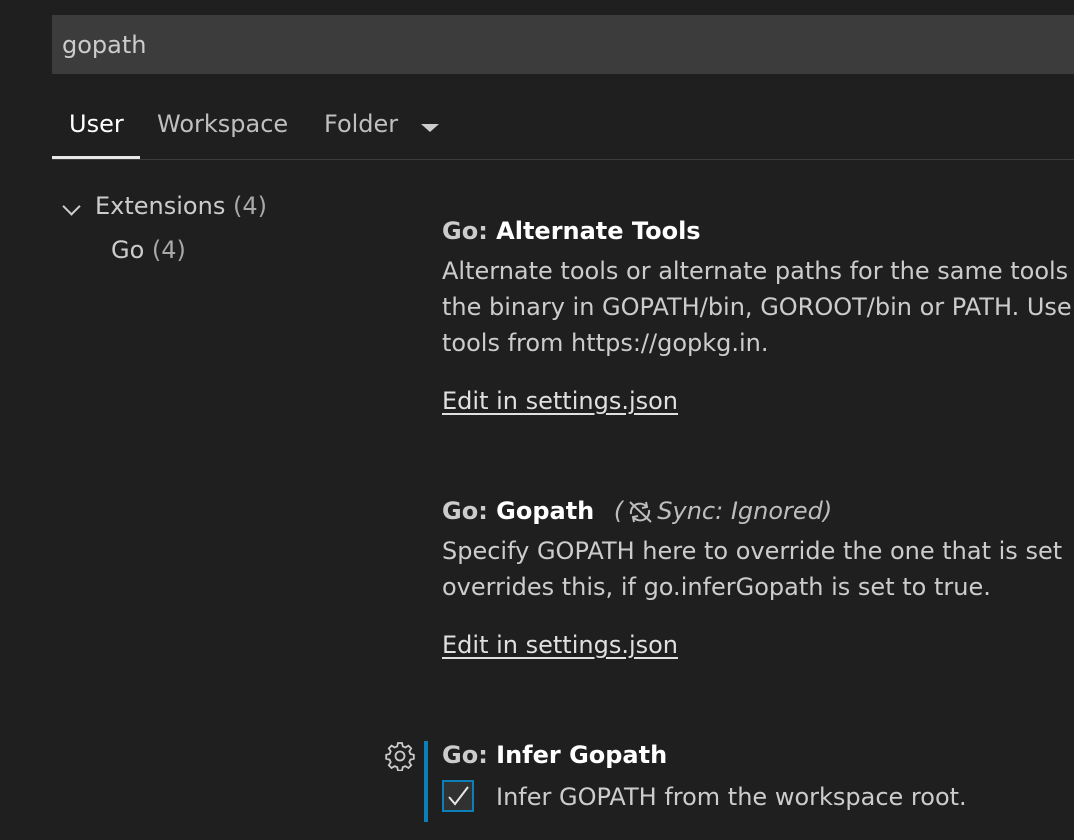 This screenshot has width=1074, height=840. Describe the element at coordinates (222, 124) in the screenshot. I see `tab-workspace: Workspace` at that location.